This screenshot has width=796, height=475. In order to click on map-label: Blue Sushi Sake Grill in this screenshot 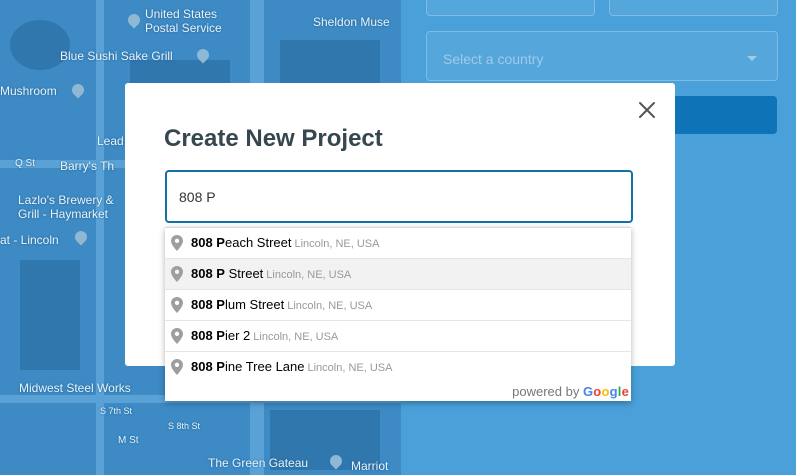, I will do `click(116, 56)`.